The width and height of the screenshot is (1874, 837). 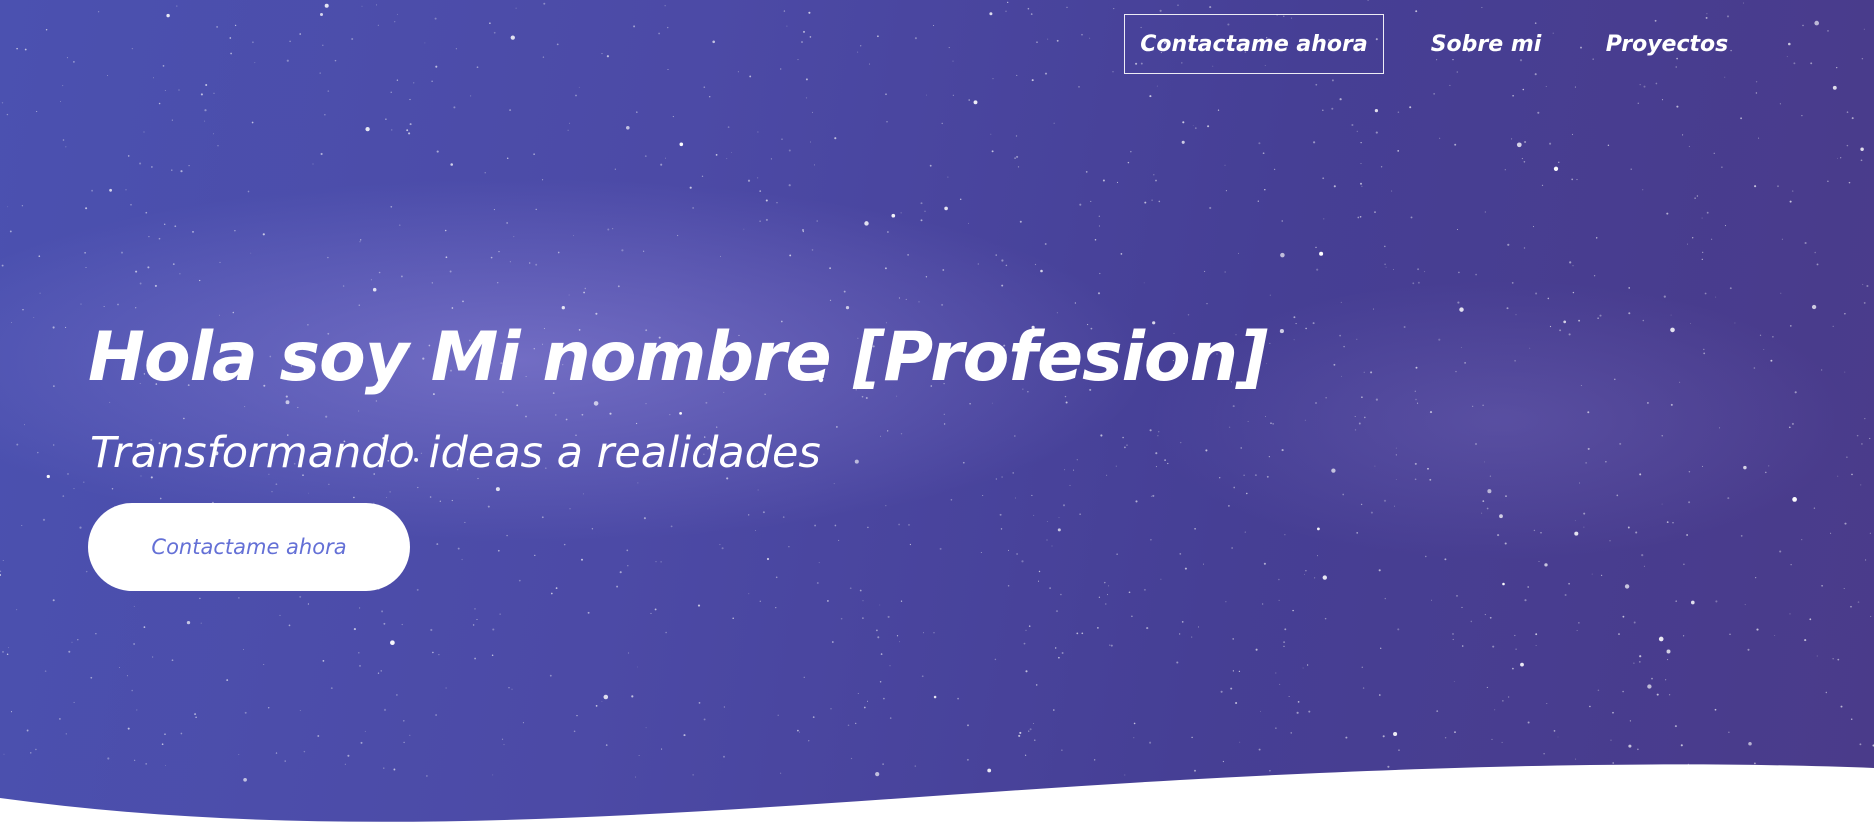 I want to click on hero-subtitle: Transformando ideas a realidades, so click(x=455, y=453).